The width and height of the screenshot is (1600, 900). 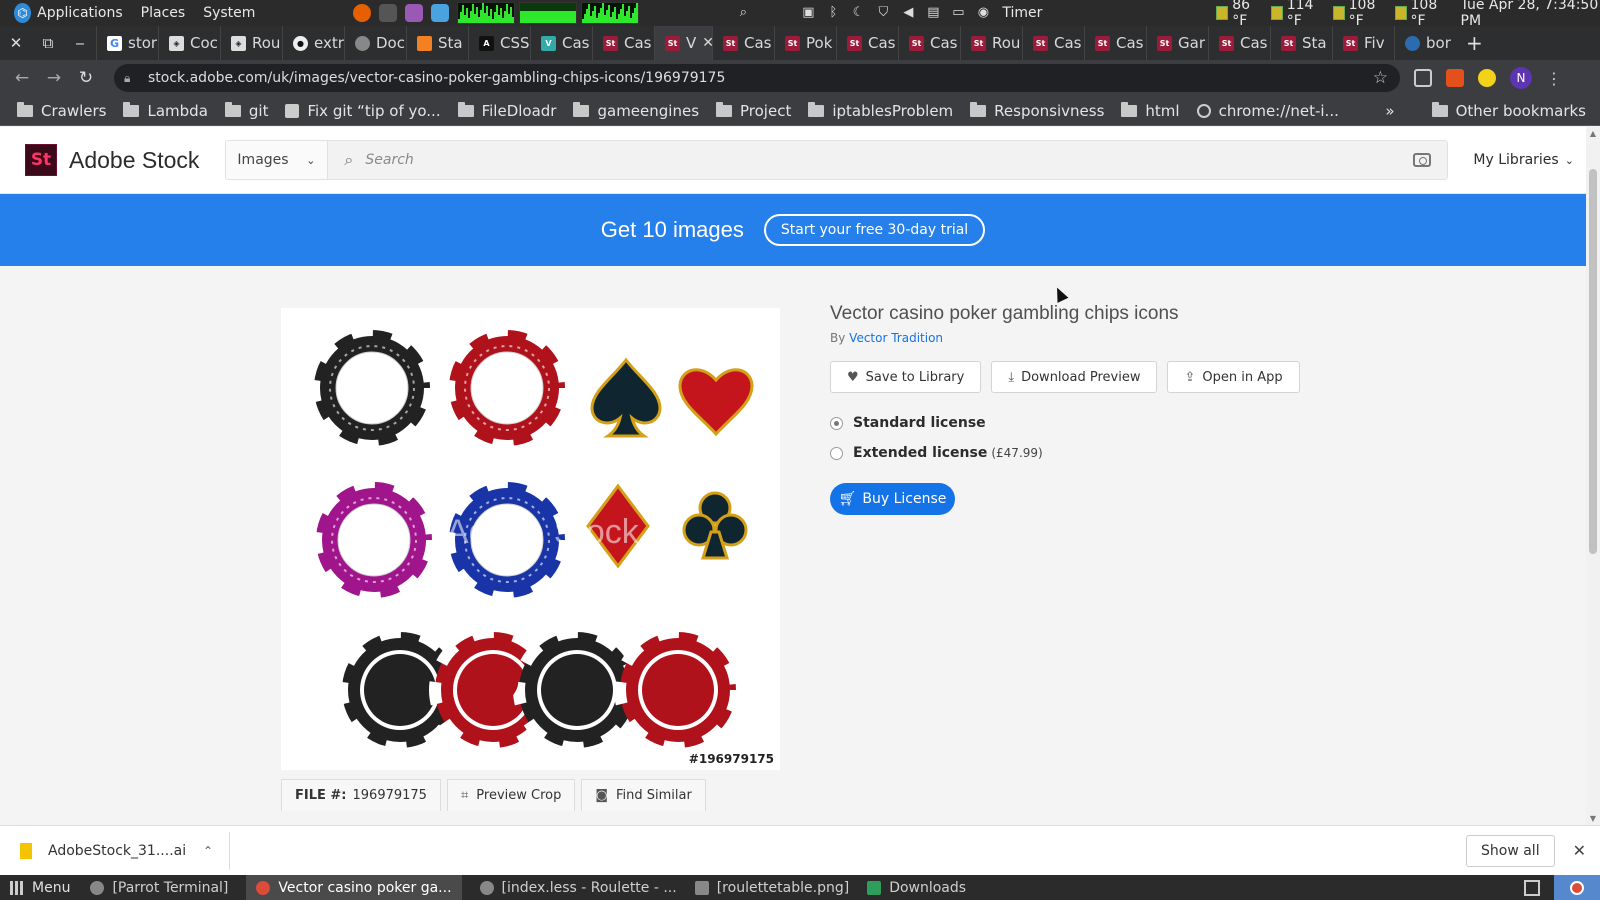 What do you see at coordinates (1423, 78) in the screenshot?
I see `cast-extension-icon` at bounding box center [1423, 78].